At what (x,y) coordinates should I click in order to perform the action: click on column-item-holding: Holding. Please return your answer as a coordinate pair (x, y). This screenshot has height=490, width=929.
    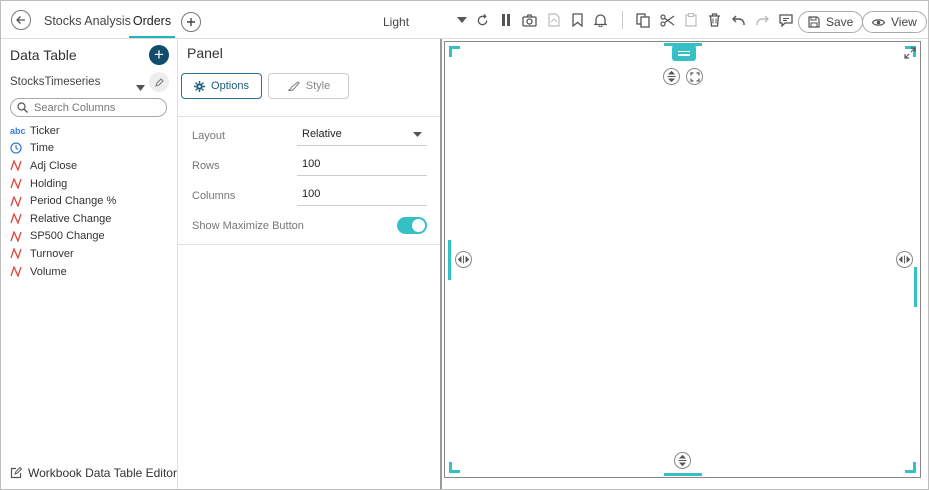
    Looking at the image, I should click on (90, 184).